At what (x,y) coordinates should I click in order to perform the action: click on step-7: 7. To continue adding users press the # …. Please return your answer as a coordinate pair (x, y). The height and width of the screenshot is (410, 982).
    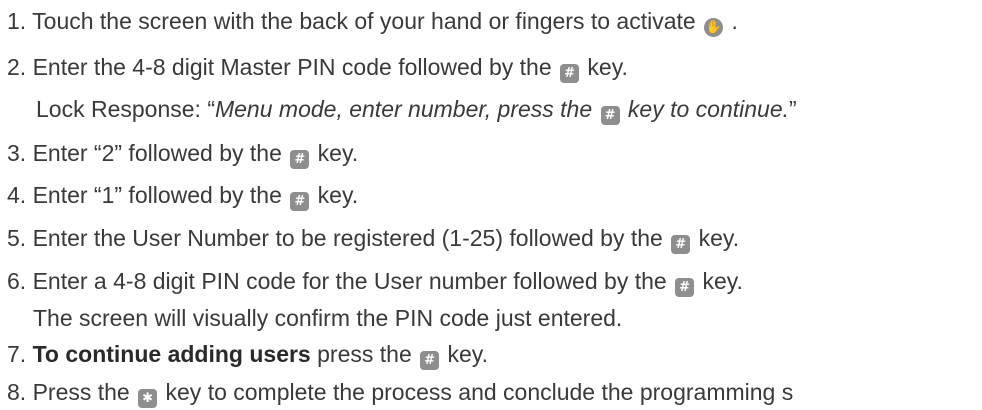
    Looking at the image, I should click on (247, 354).